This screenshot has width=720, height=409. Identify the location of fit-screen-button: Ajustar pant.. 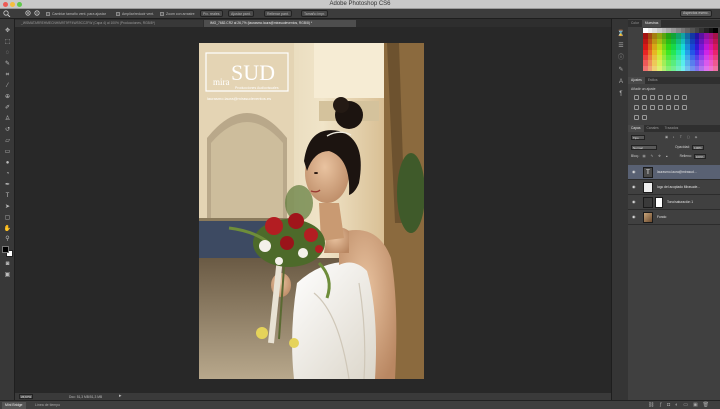
(241, 13).